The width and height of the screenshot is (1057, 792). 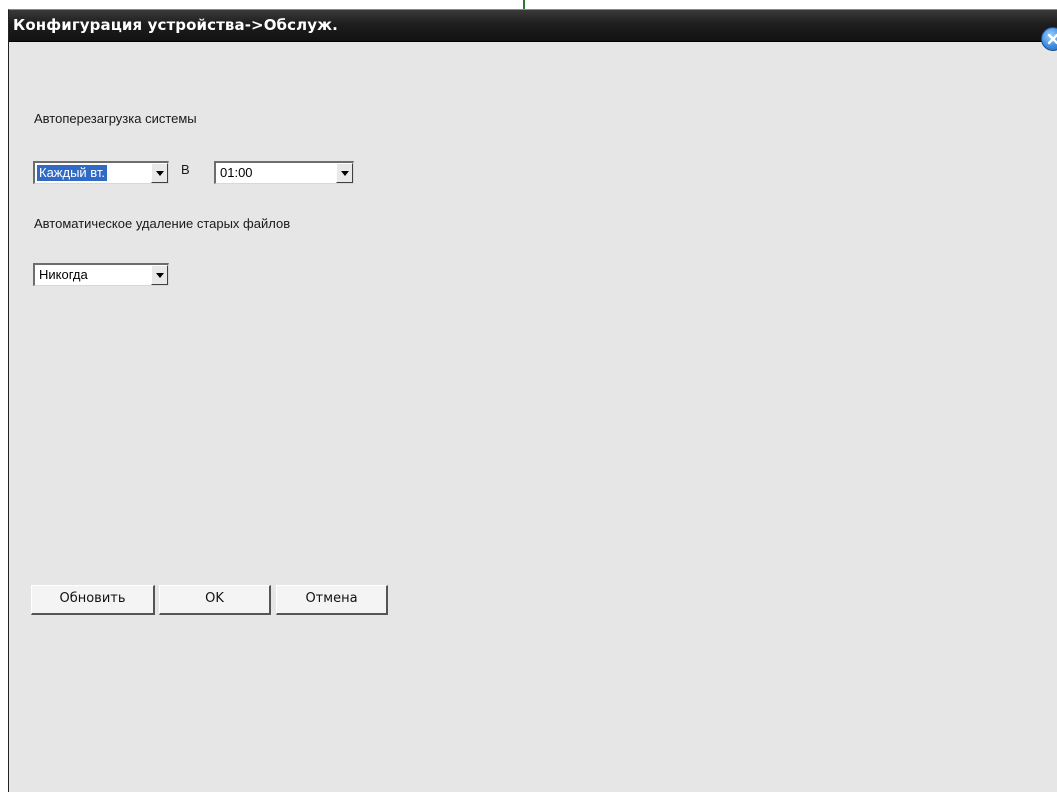 I want to click on close-icon, so click(x=1052, y=39).